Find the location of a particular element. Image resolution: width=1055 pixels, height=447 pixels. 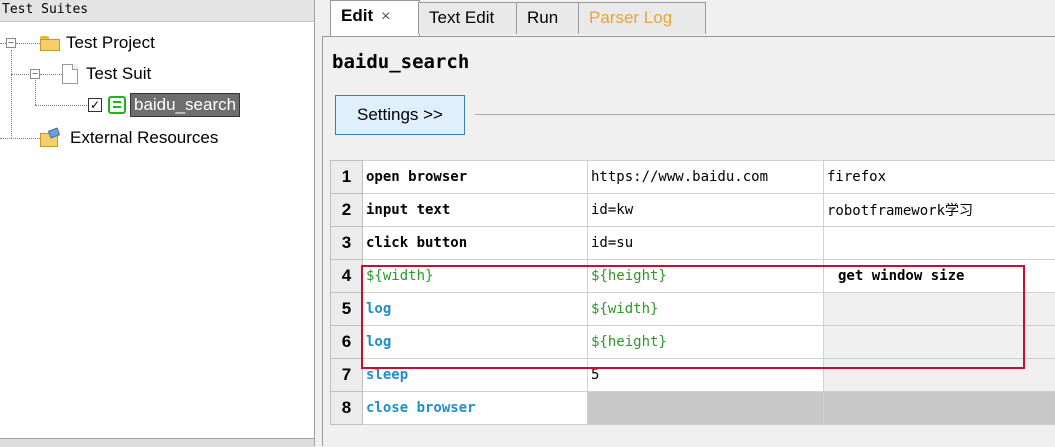

tab-text-edit: Text Edit is located at coordinates (468, 18).